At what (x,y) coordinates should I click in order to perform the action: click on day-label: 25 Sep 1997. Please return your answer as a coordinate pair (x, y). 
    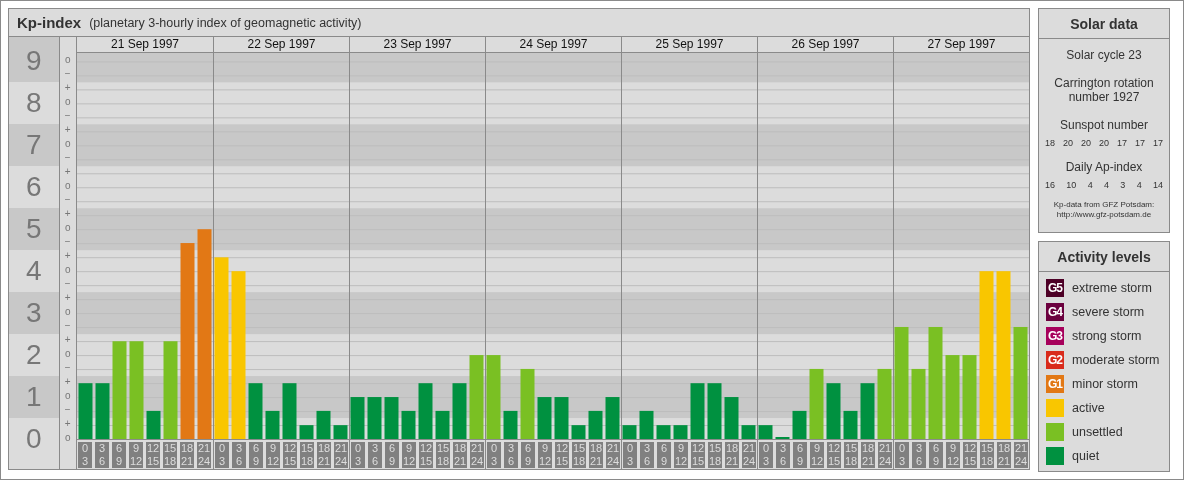
    Looking at the image, I should click on (689, 44).